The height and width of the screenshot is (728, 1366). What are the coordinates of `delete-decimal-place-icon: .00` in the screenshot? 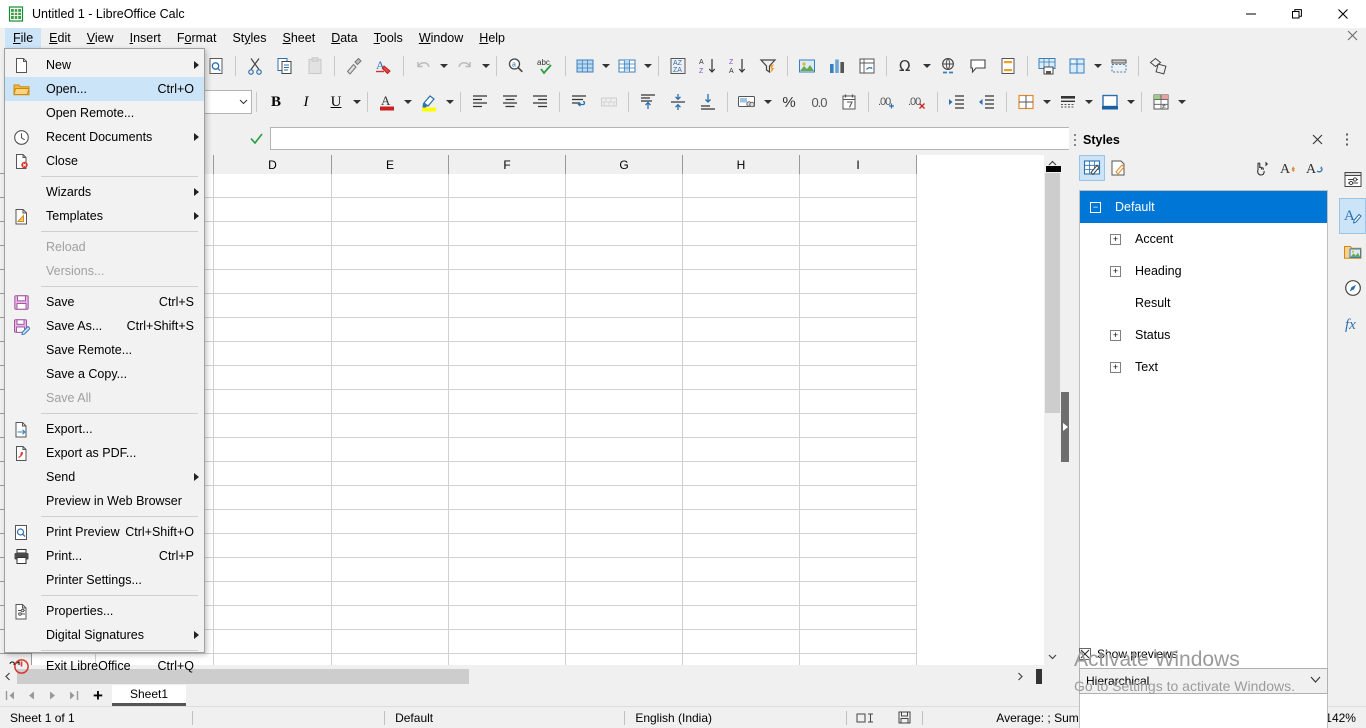 It's located at (918, 102).